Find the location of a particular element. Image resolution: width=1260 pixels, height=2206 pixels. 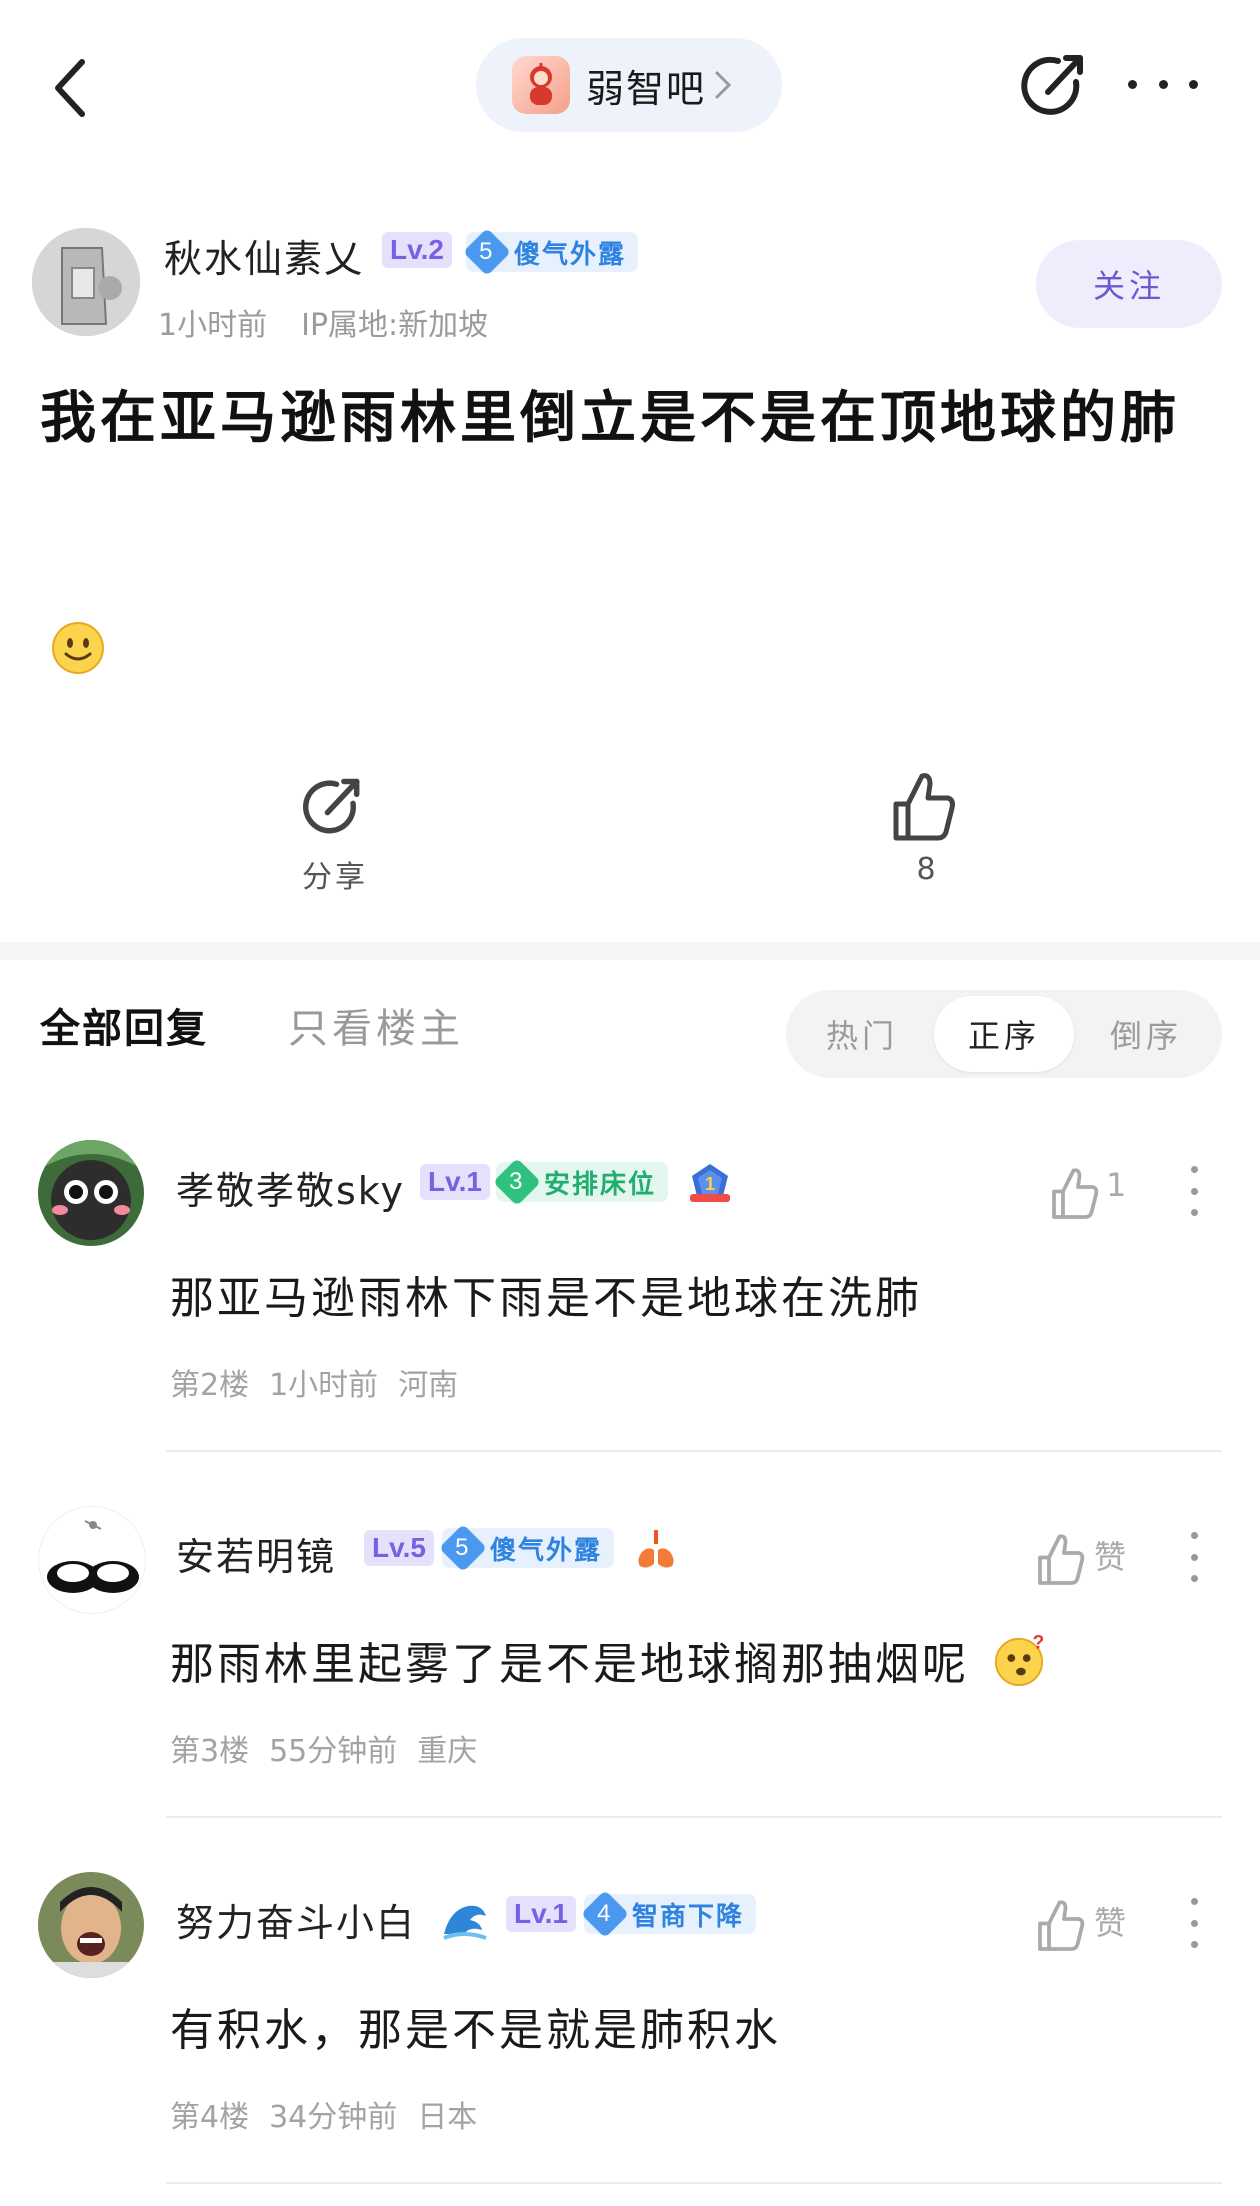

badge-text: 安排床位 is located at coordinates (600, 1184).